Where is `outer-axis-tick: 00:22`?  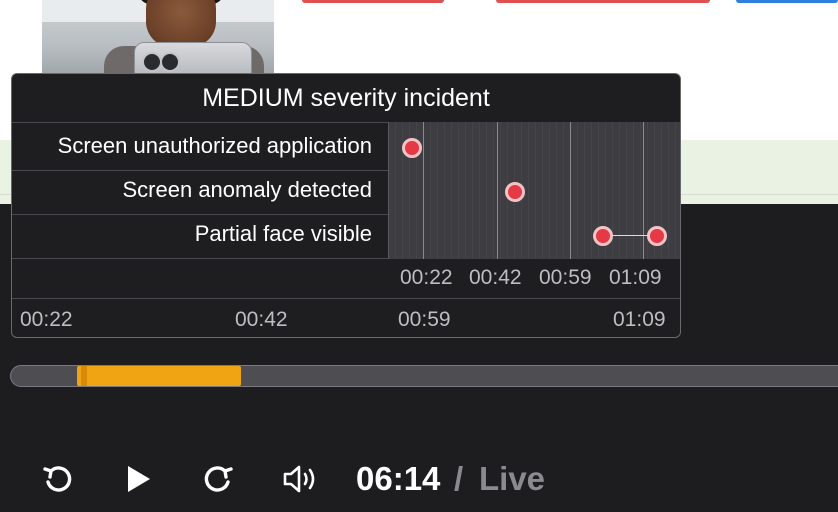
outer-axis-tick: 00:22 is located at coordinates (46, 319).